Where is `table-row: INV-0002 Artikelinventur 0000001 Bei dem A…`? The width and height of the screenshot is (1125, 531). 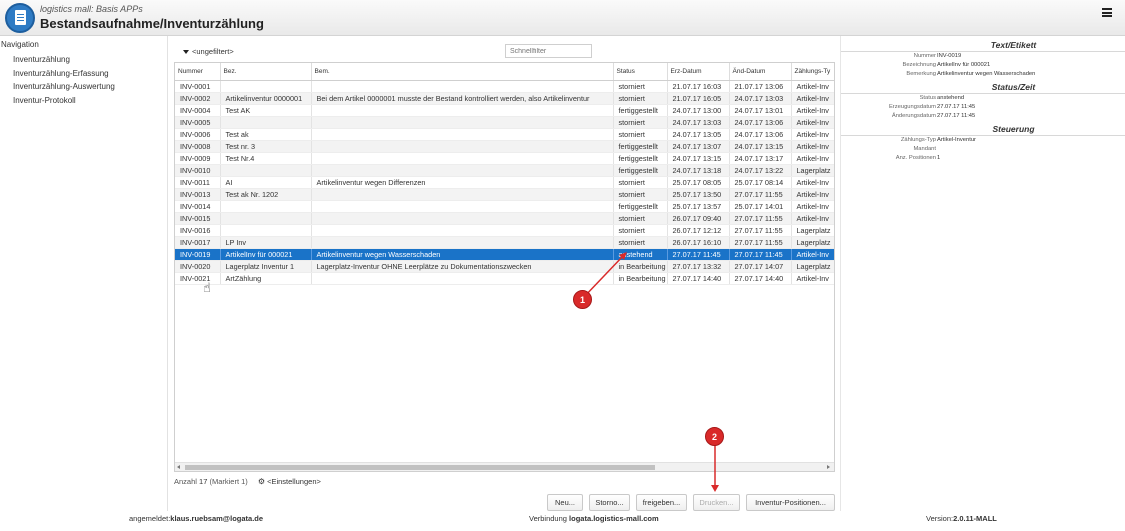
table-row: INV-0002 Artikelinventur 0000001 Bei dem A… is located at coordinates (504, 98).